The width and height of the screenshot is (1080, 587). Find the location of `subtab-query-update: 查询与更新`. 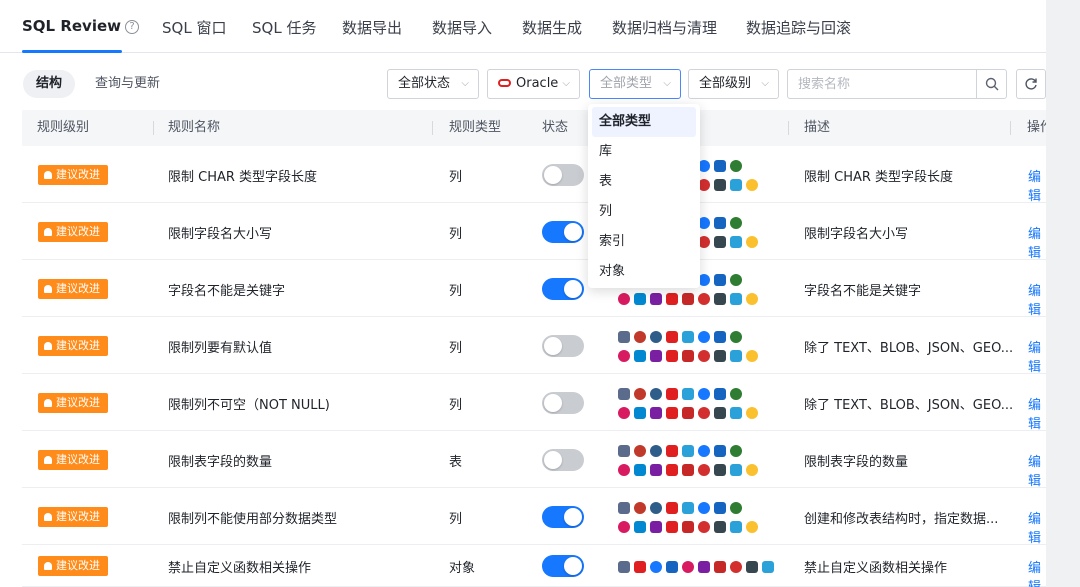

subtab-query-update: 查询与更新 is located at coordinates (127, 84).